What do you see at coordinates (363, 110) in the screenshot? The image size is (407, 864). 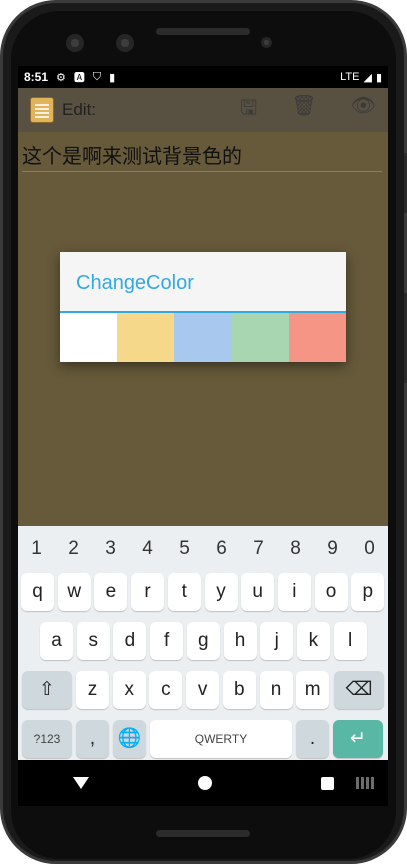 I see `eye-icon: 👁` at bounding box center [363, 110].